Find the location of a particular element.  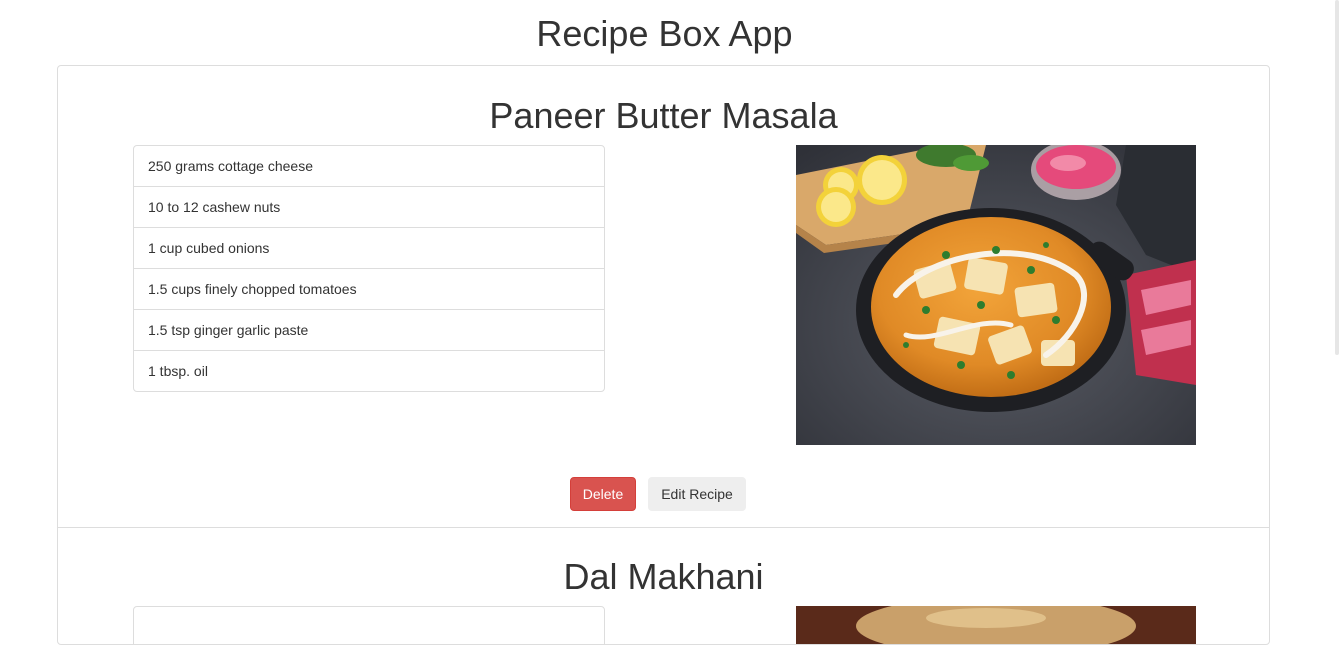

ingredient-item: 1.5 tsp ginger garlic paste is located at coordinates (369, 330).